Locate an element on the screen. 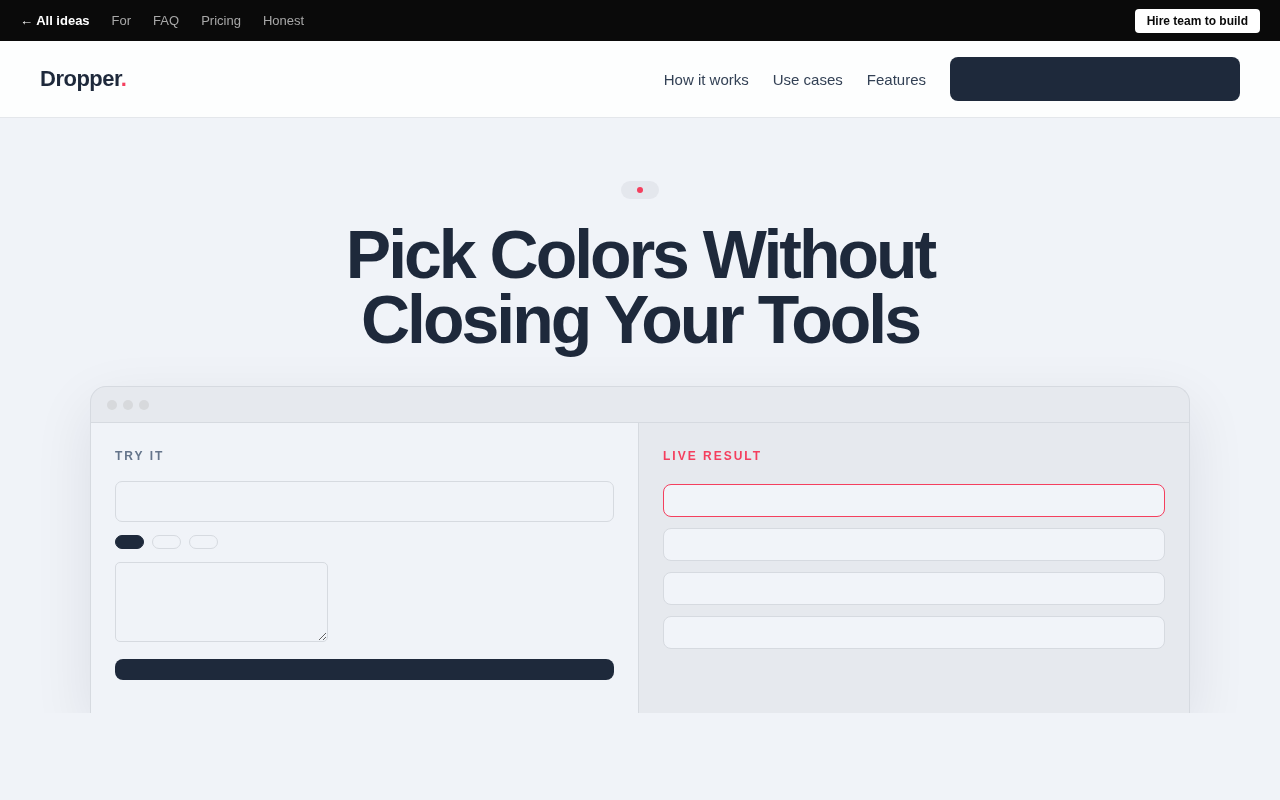 This screenshot has height=800, width=1280. top-link: FAQ is located at coordinates (166, 20).